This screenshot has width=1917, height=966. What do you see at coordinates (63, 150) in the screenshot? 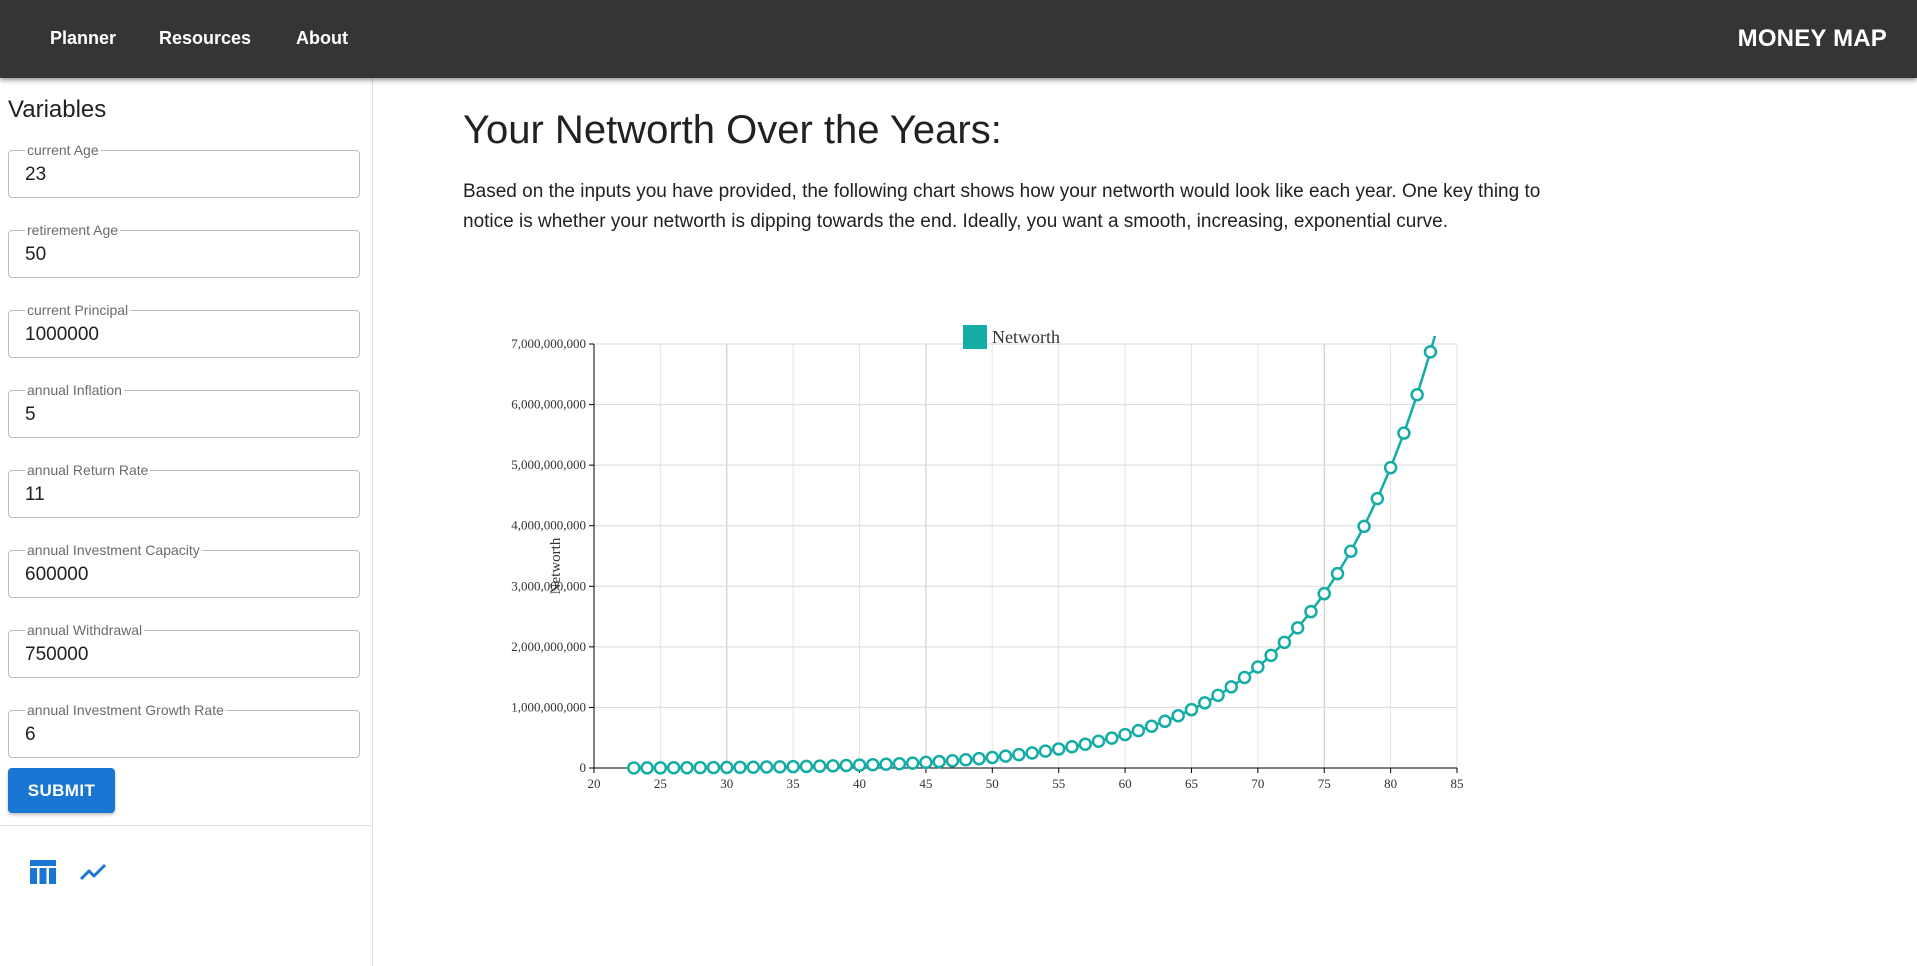
I see `field-label: current Age` at bounding box center [63, 150].